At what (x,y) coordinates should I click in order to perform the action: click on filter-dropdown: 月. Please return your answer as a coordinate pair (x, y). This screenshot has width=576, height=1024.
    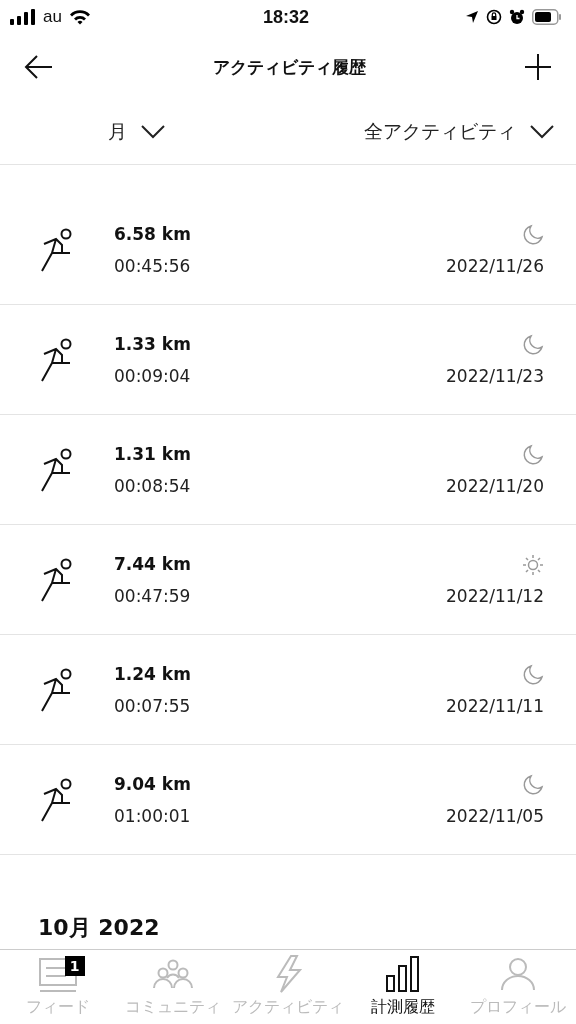
    Looking at the image, I should click on (136, 132).